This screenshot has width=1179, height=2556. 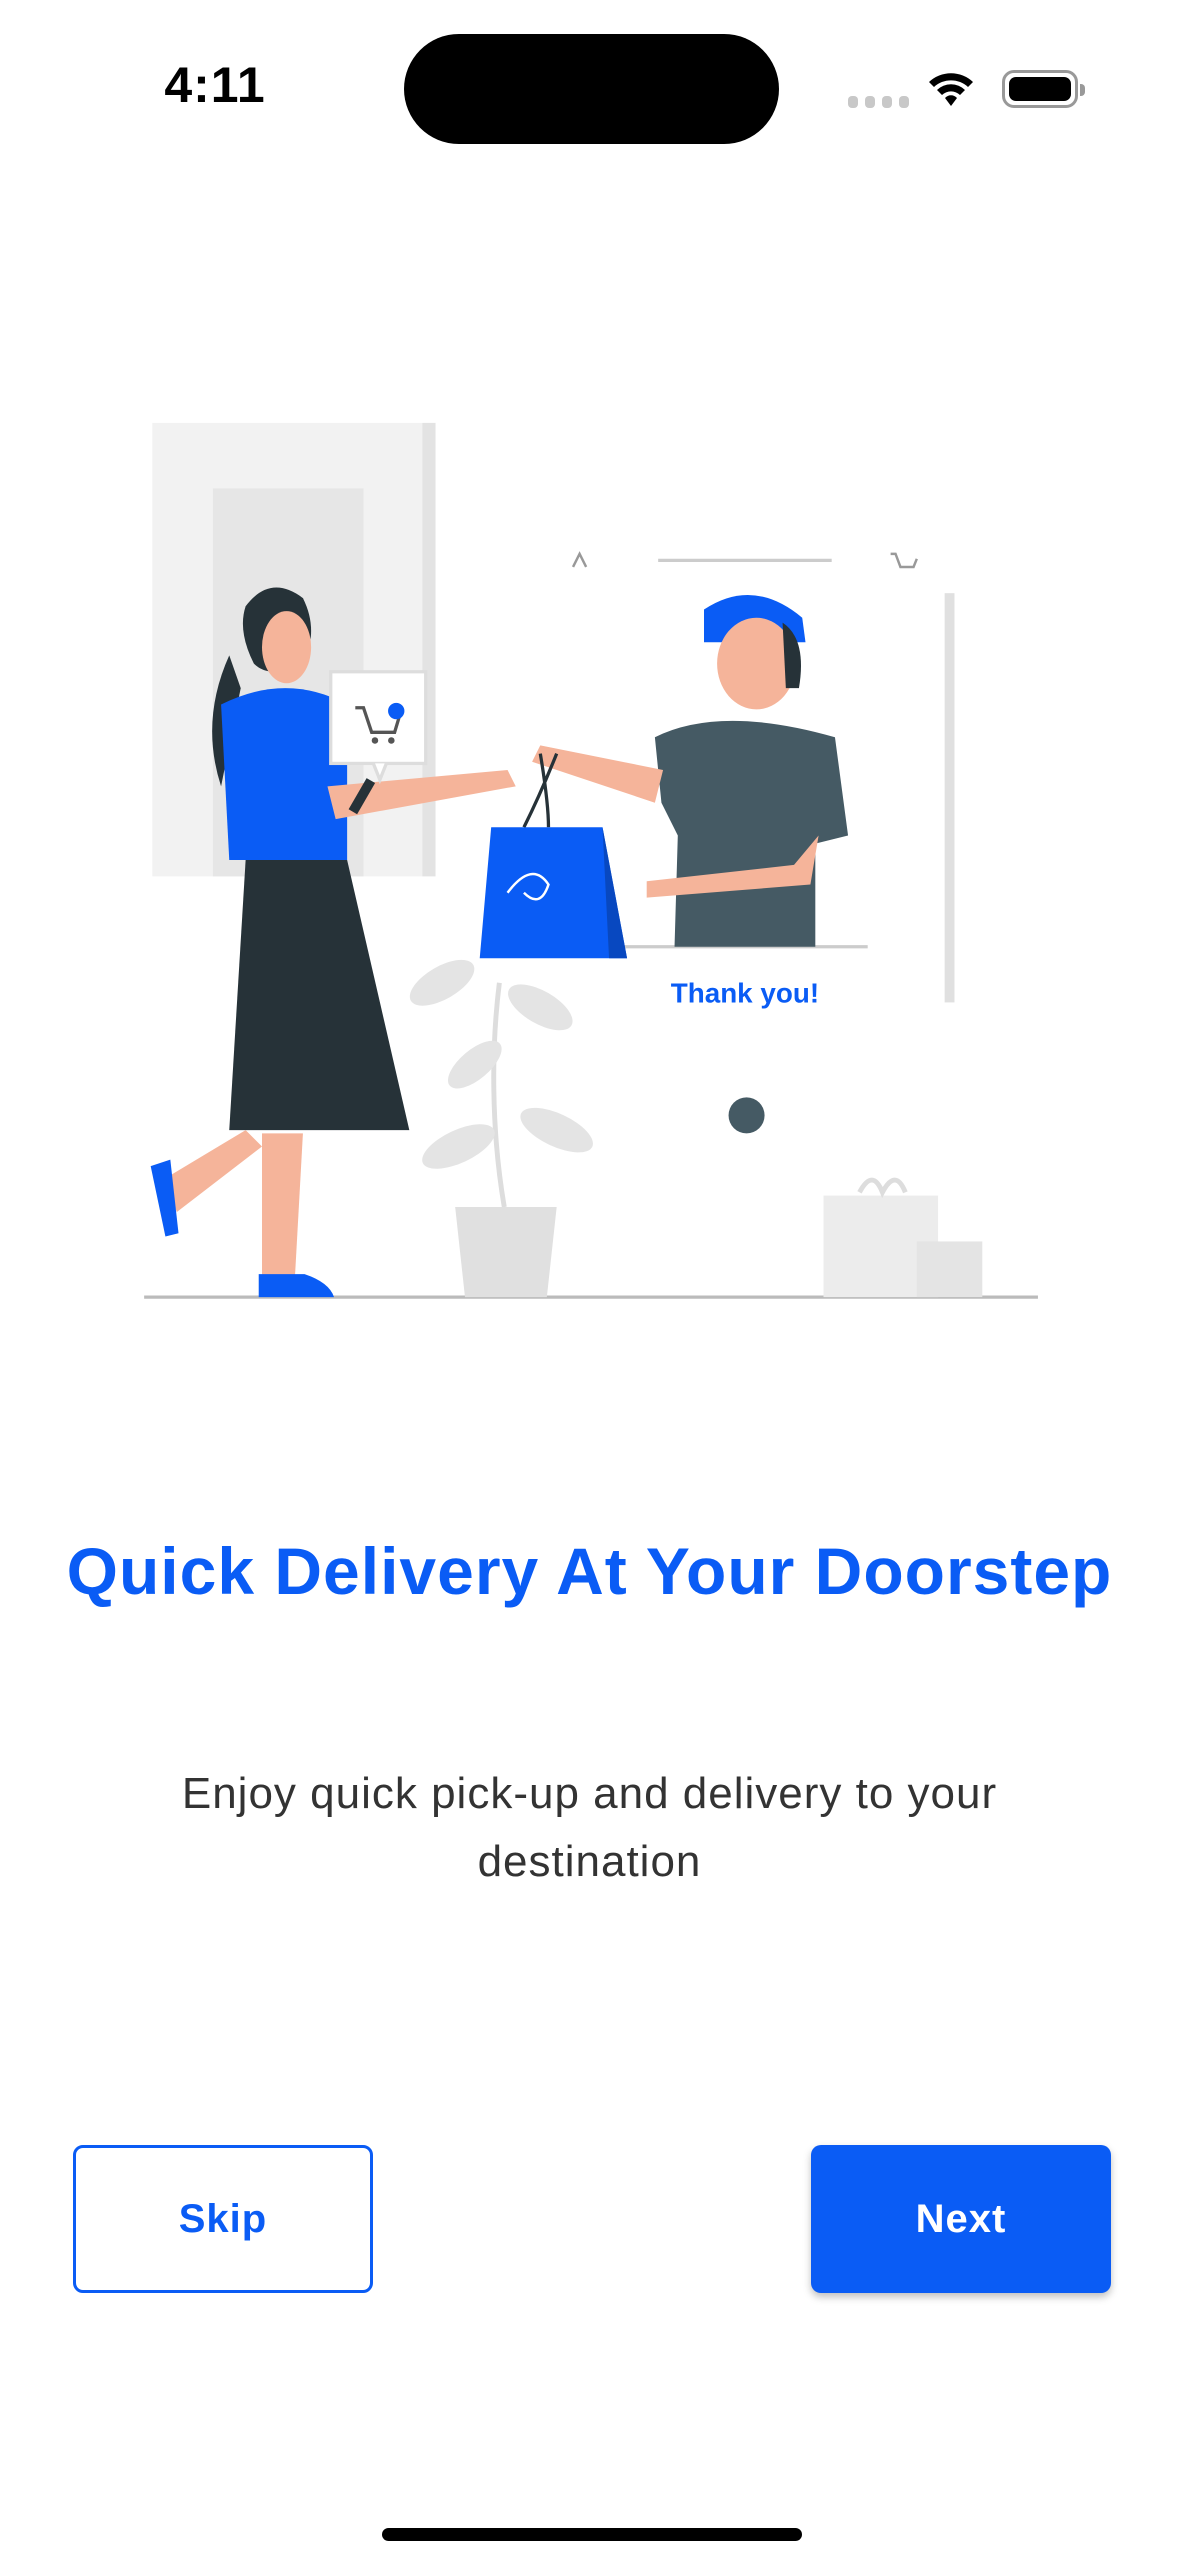 I want to click on status-time: 4:11, so click(x=215, y=85).